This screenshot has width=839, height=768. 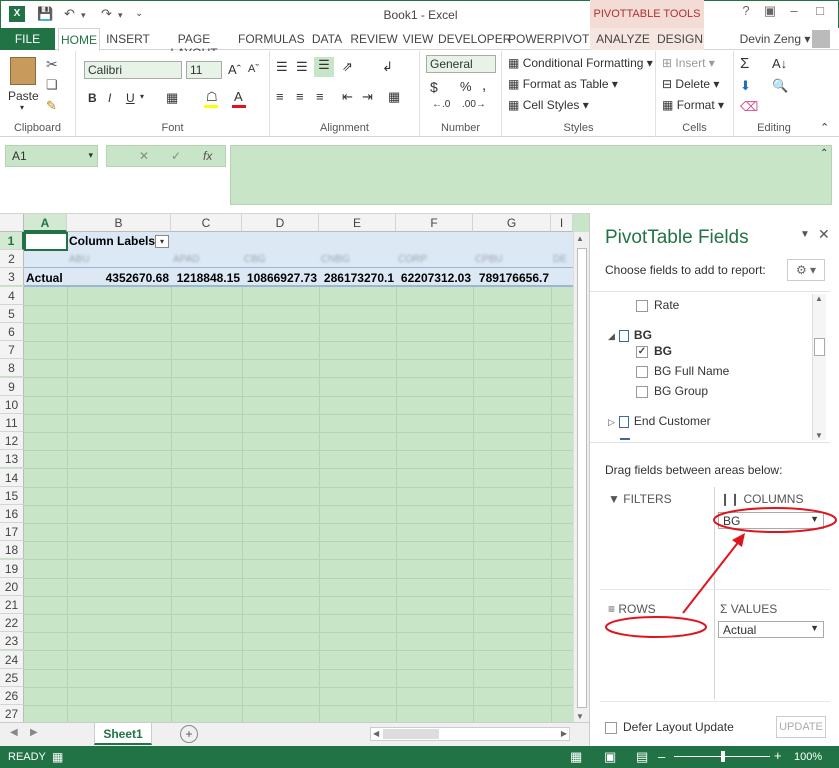 I want to click on zoom-slider-thumb, so click(x=723, y=756).